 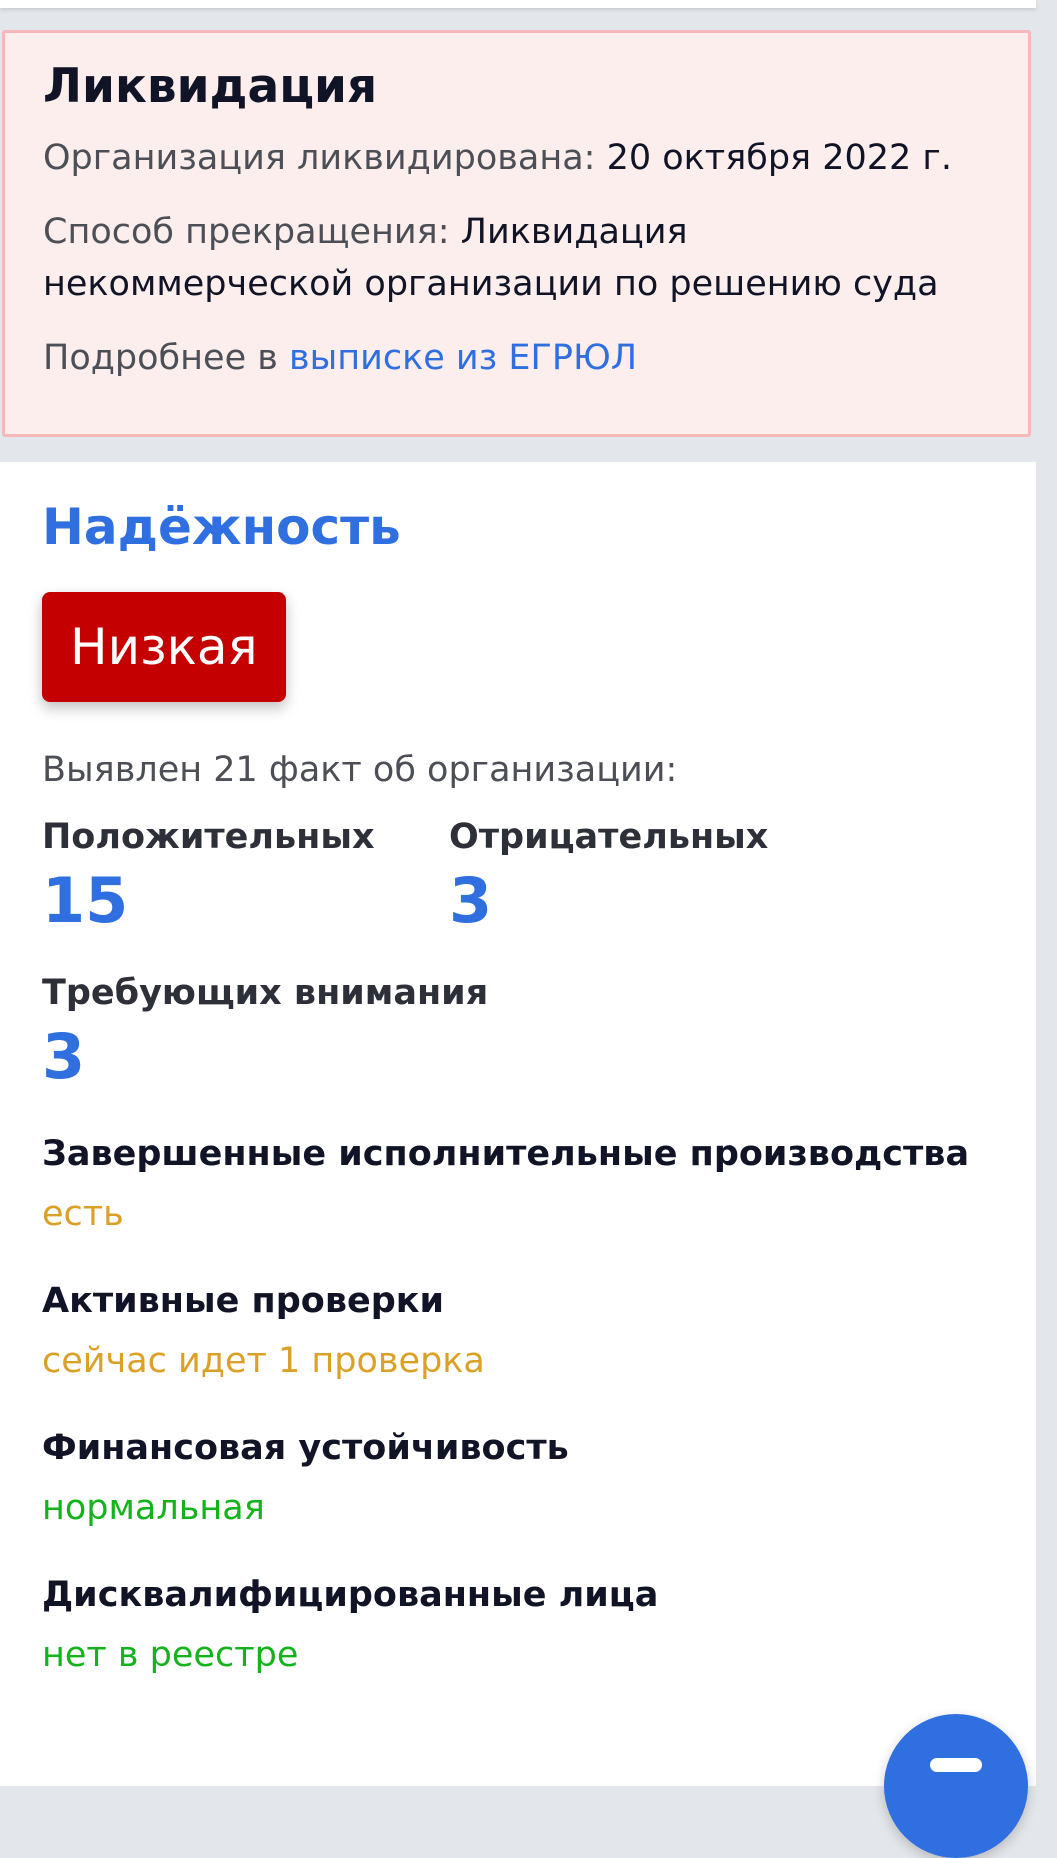 I want to click on facts-intro: Выявлен 21 факт об организации:, so click(x=360, y=770).